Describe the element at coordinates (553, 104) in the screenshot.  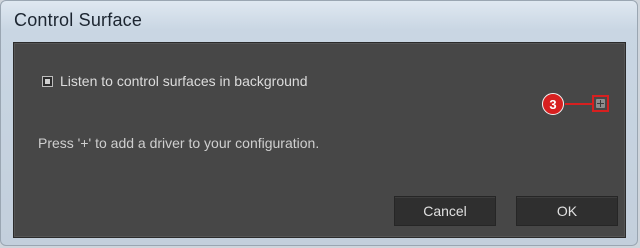
I see `callout-badge: 3` at that location.